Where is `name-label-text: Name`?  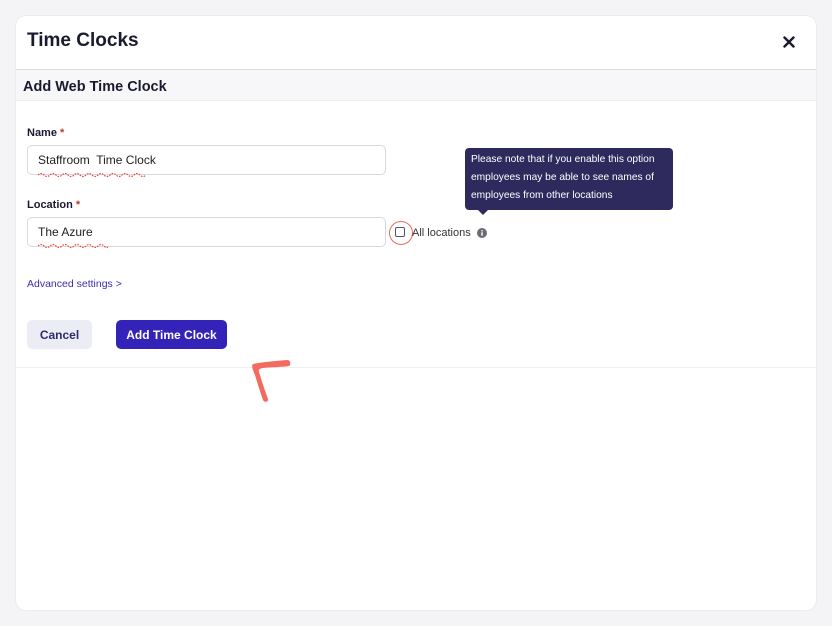
name-label-text: Name is located at coordinates (42, 133).